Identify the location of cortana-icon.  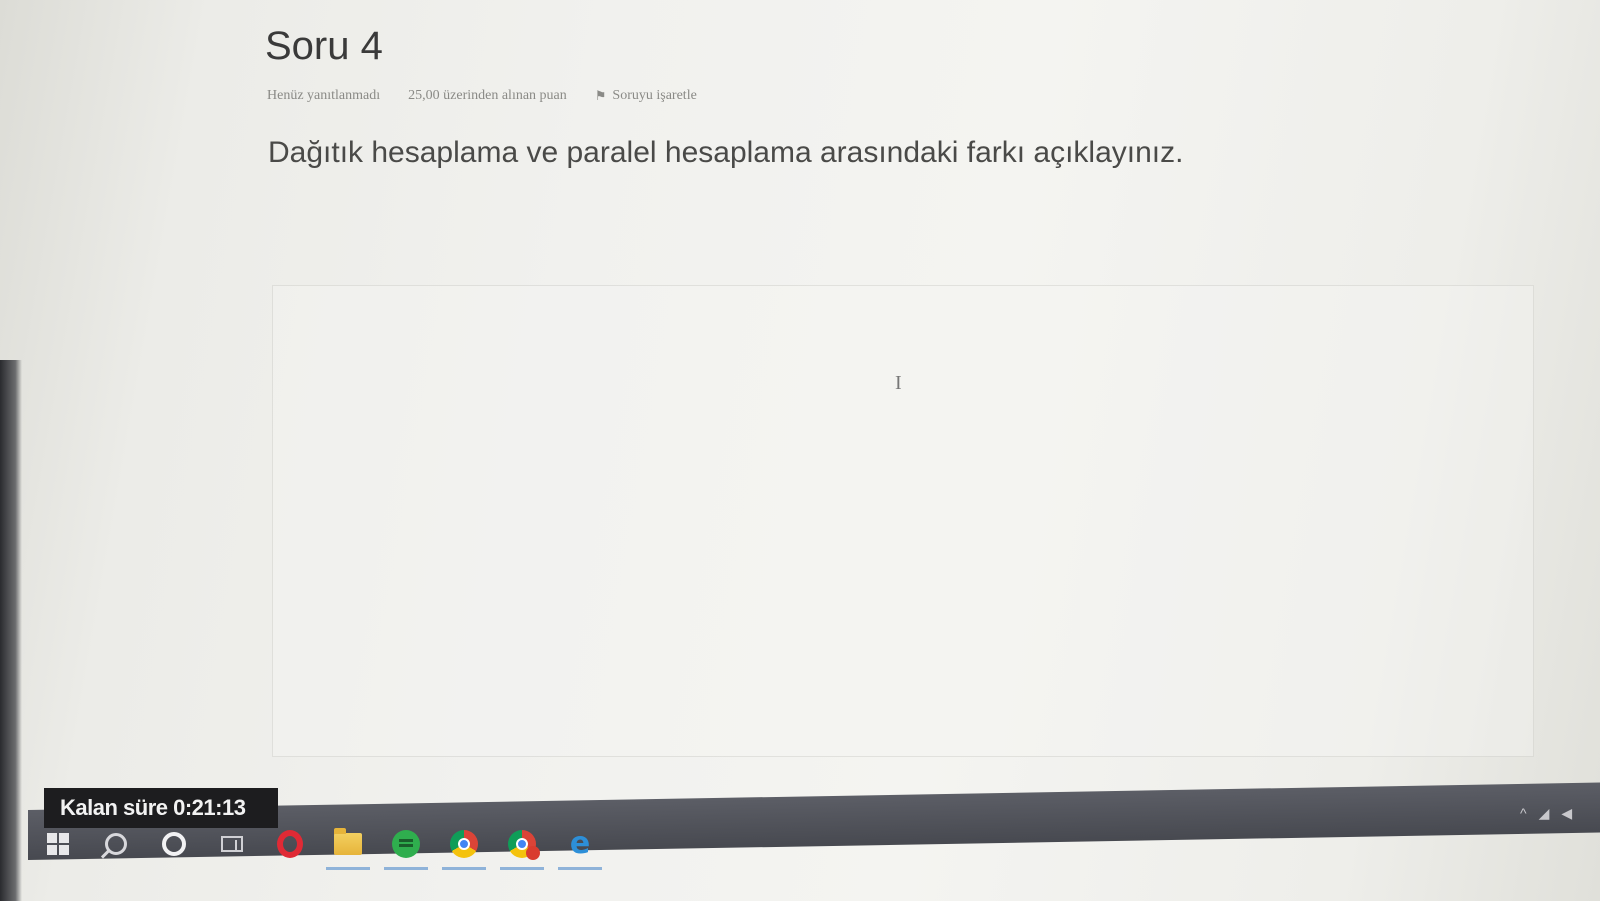
(174, 844).